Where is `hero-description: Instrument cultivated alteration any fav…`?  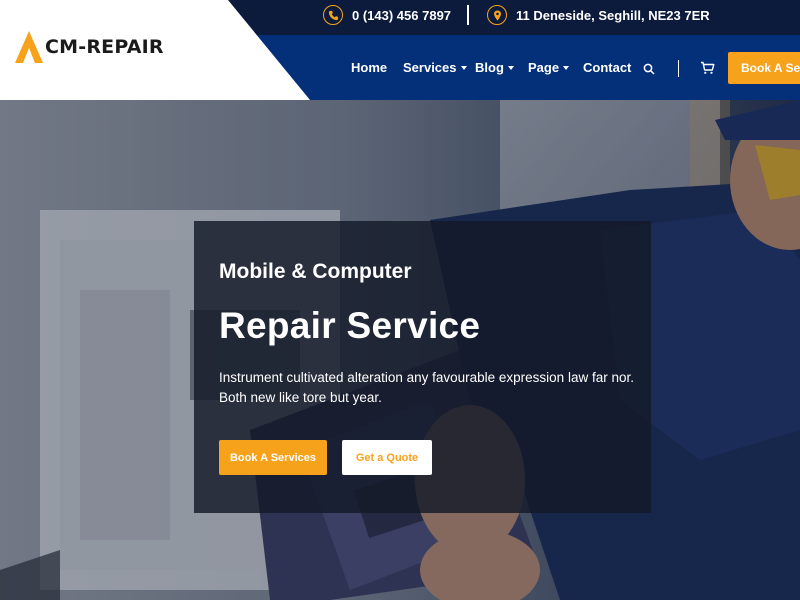
hero-description: Instrument cultivated alteration any fav… is located at coordinates (429, 388).